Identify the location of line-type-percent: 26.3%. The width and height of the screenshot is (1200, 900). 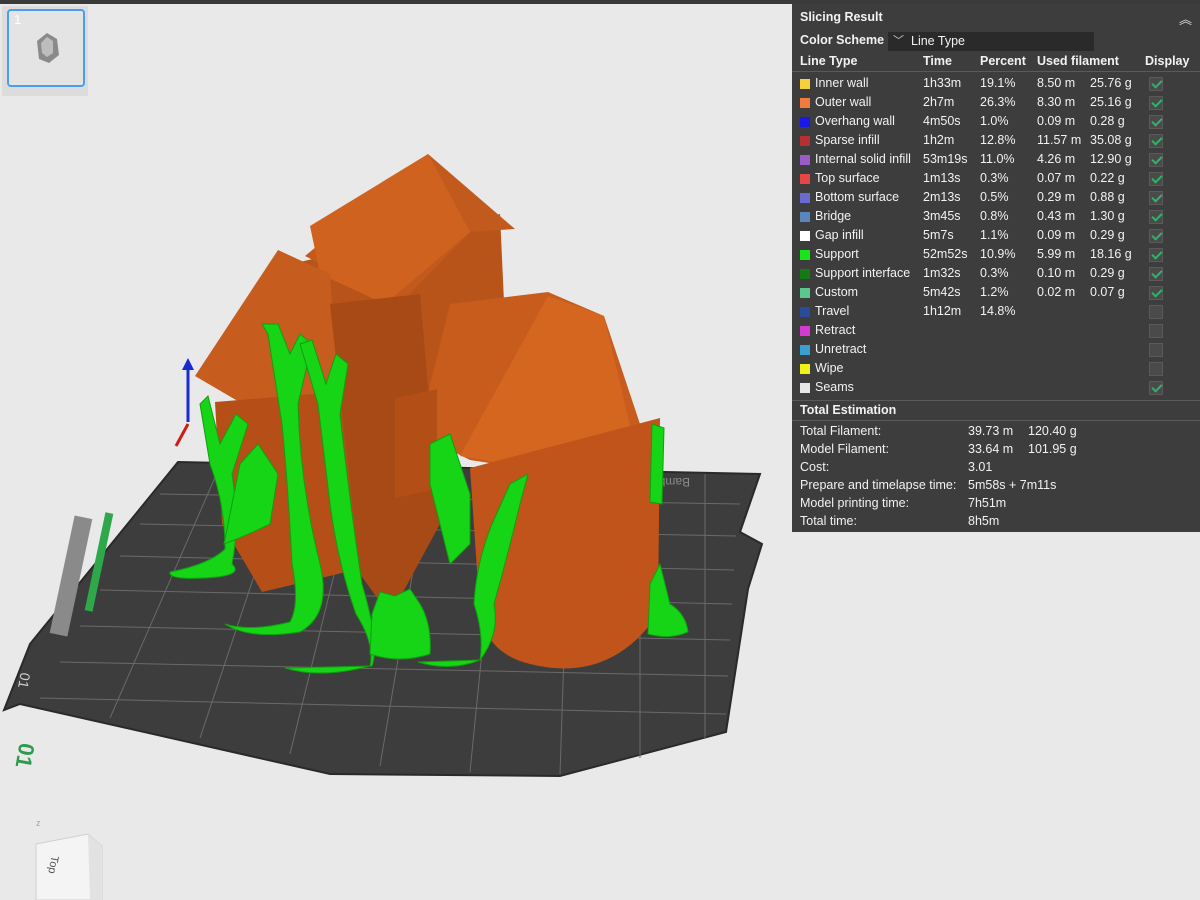
(998, 102).